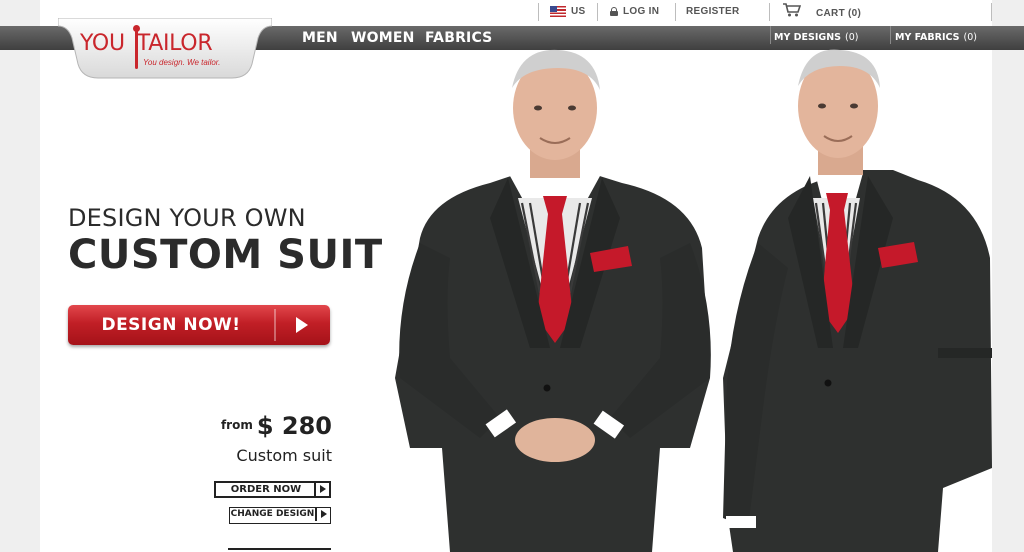 The width and height of the screenshot is (1024, 552). I want to click on logo-wordmark: YOU TAILOR, so click(146, 43).